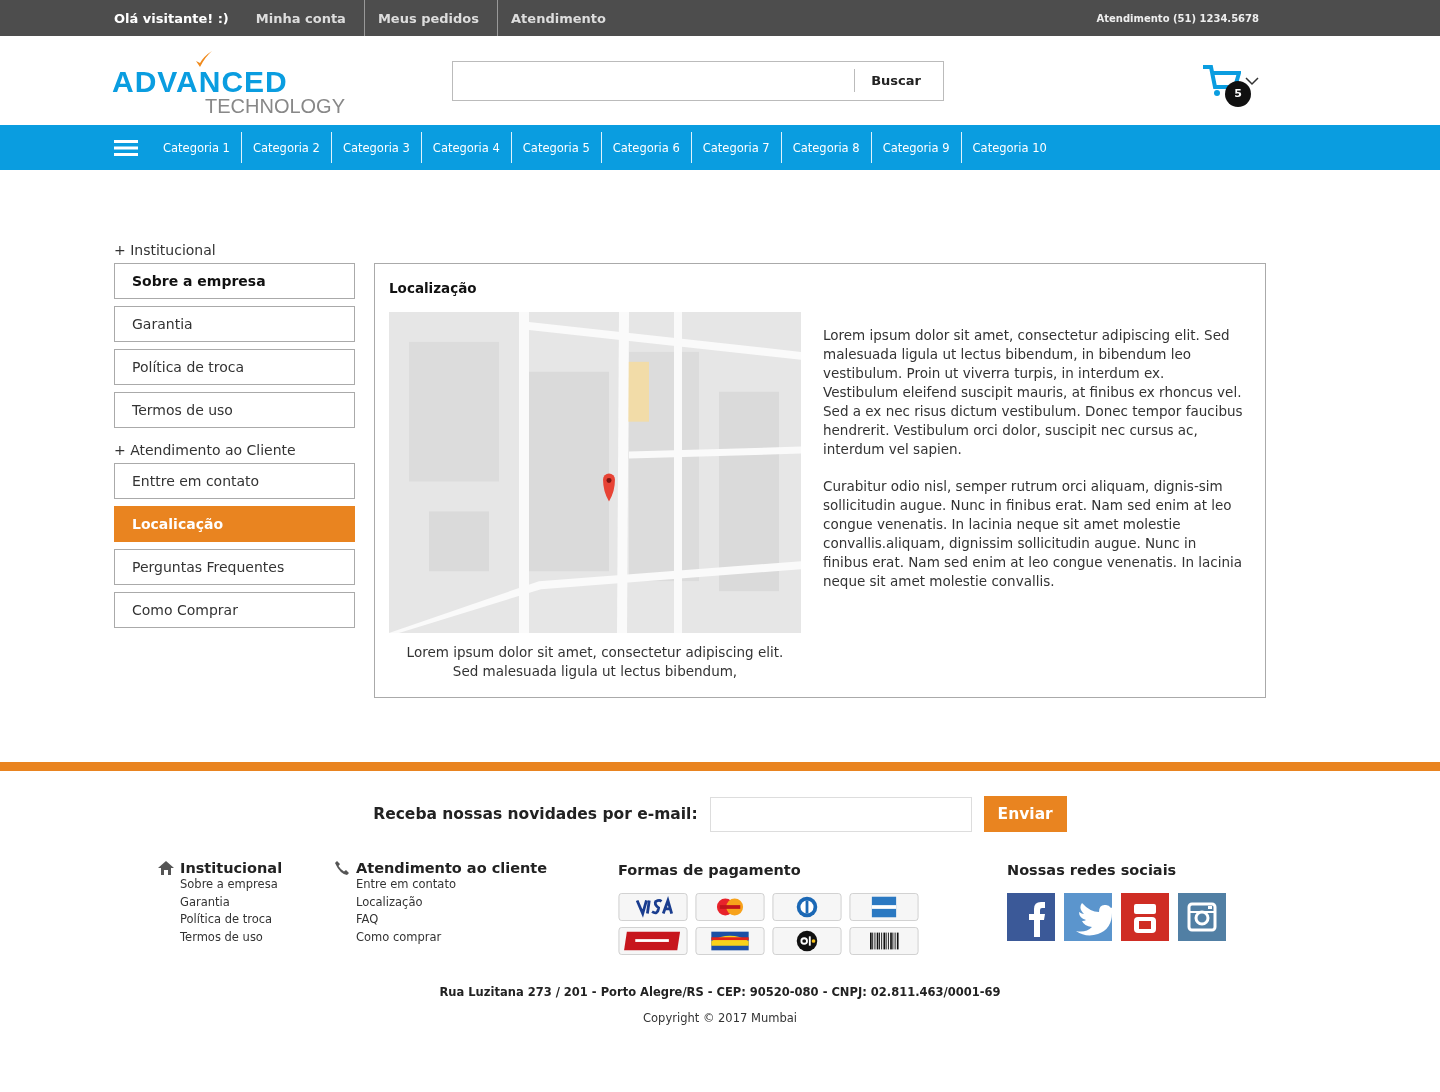  I want to click on footer-link: Entre em contato, so click(476, 885).